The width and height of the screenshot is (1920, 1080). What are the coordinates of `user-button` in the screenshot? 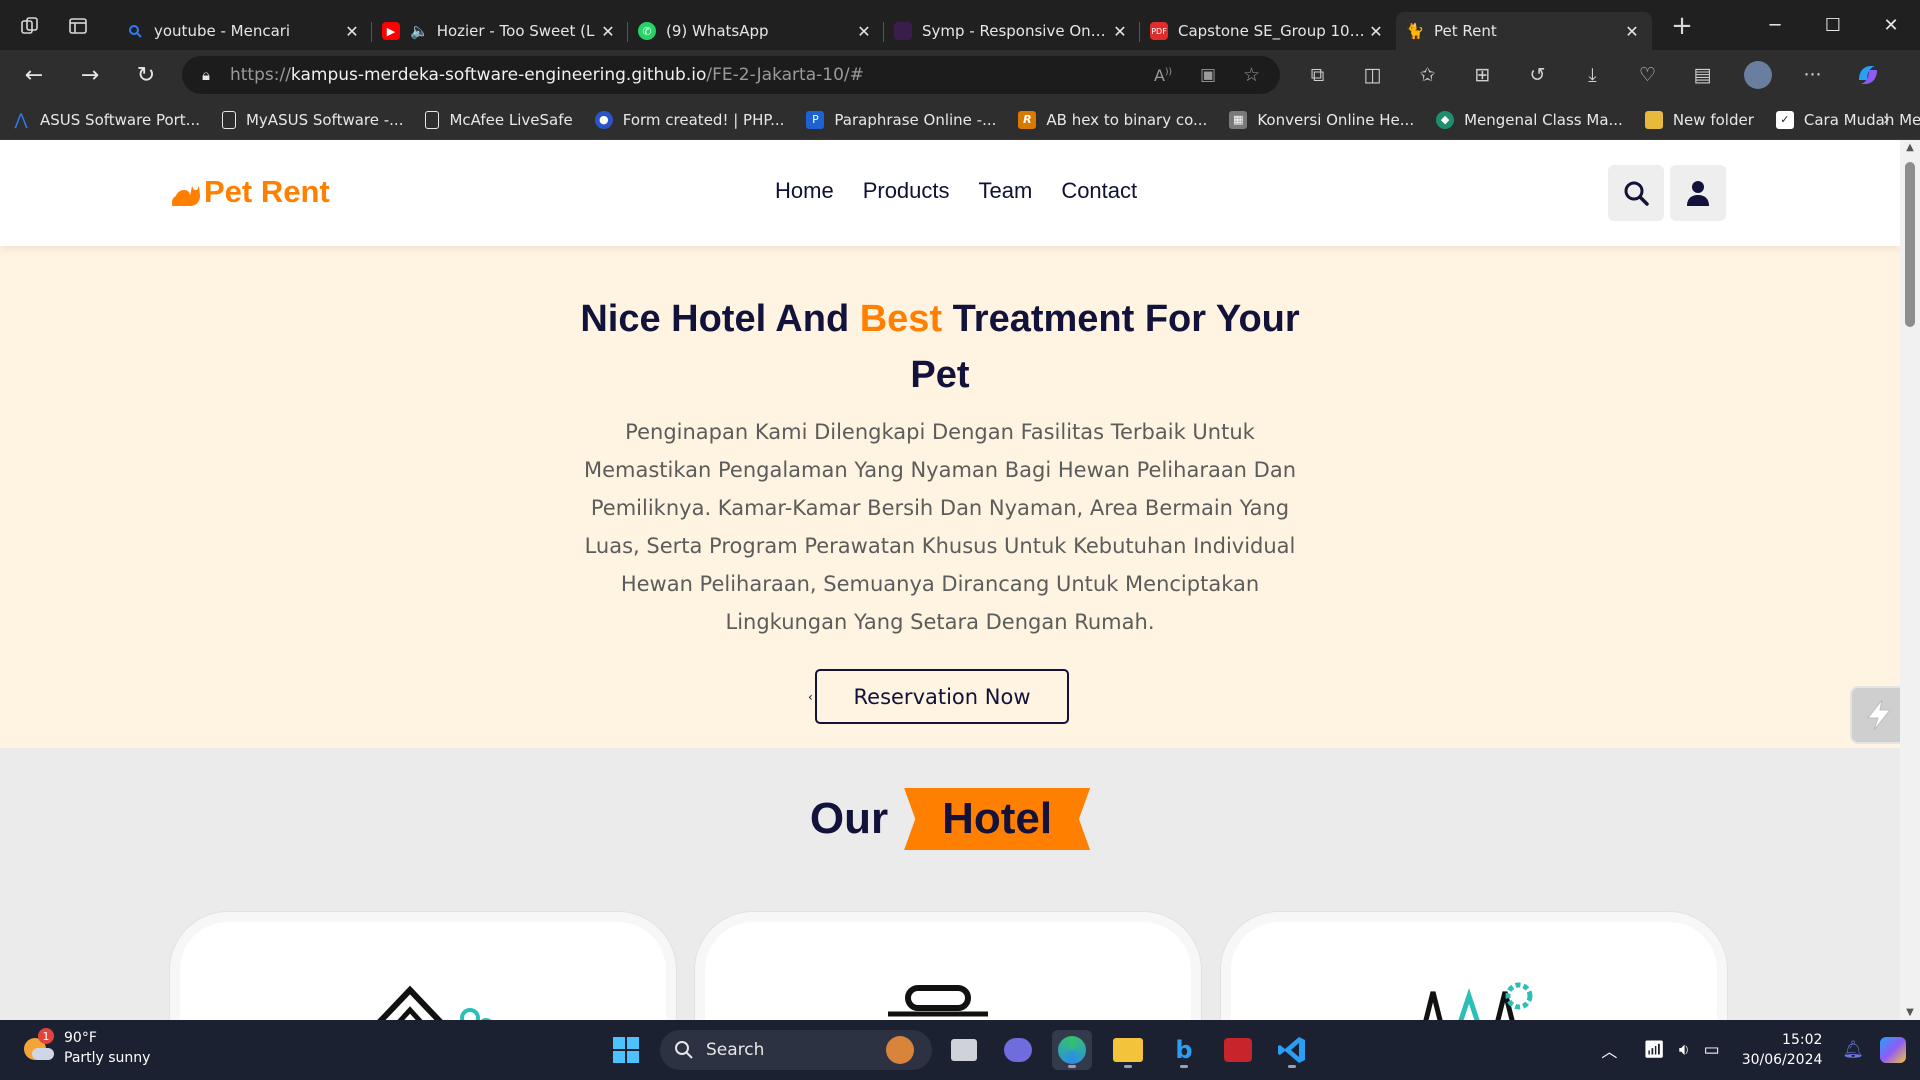 It's located at (1698, 193).